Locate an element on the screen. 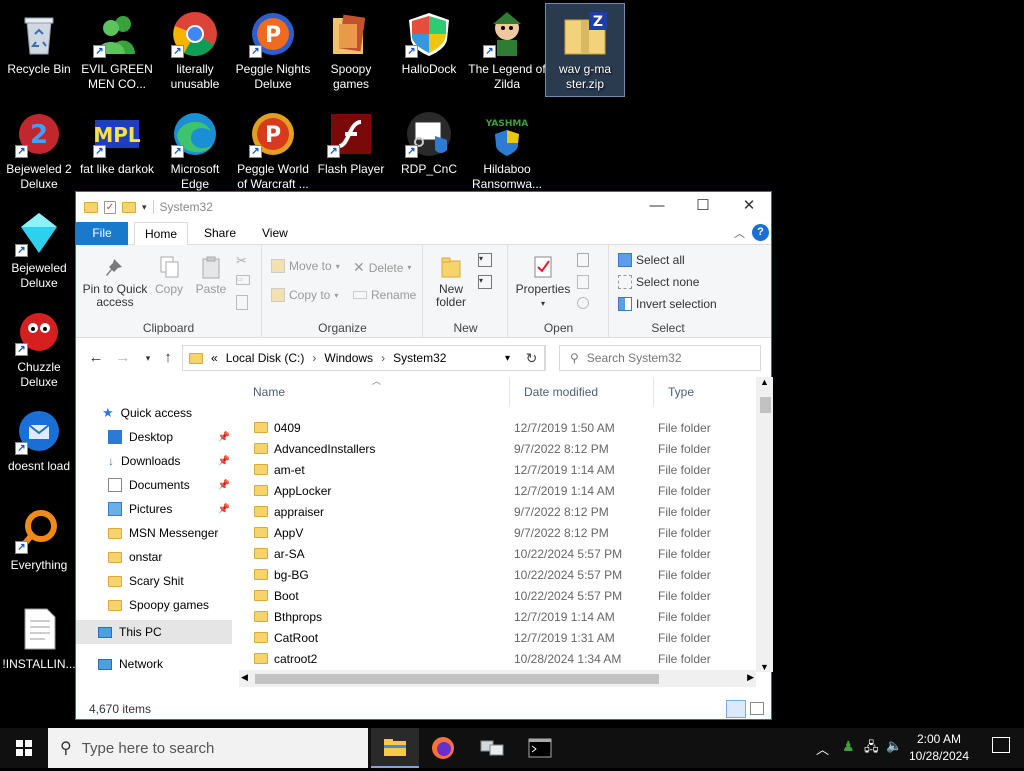 This screenshot has height=771, width=1024. edge-icon: ↗ Microsoft Edge is located at coordinates (195, 150).